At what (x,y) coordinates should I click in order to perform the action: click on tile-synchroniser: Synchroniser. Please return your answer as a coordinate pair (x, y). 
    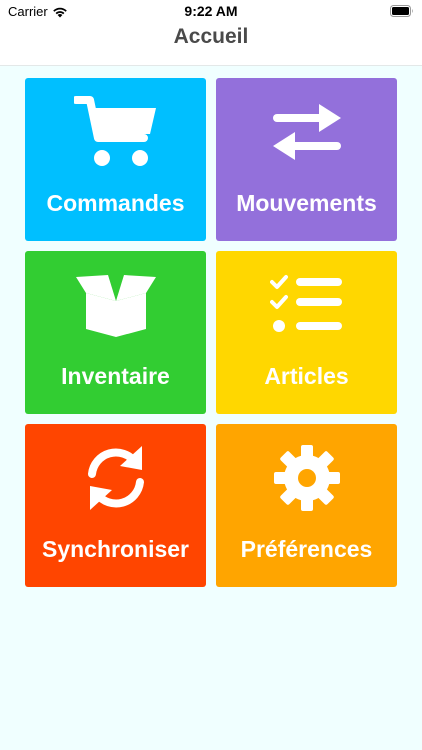
    Looking at the image, I should click on (115, 505).